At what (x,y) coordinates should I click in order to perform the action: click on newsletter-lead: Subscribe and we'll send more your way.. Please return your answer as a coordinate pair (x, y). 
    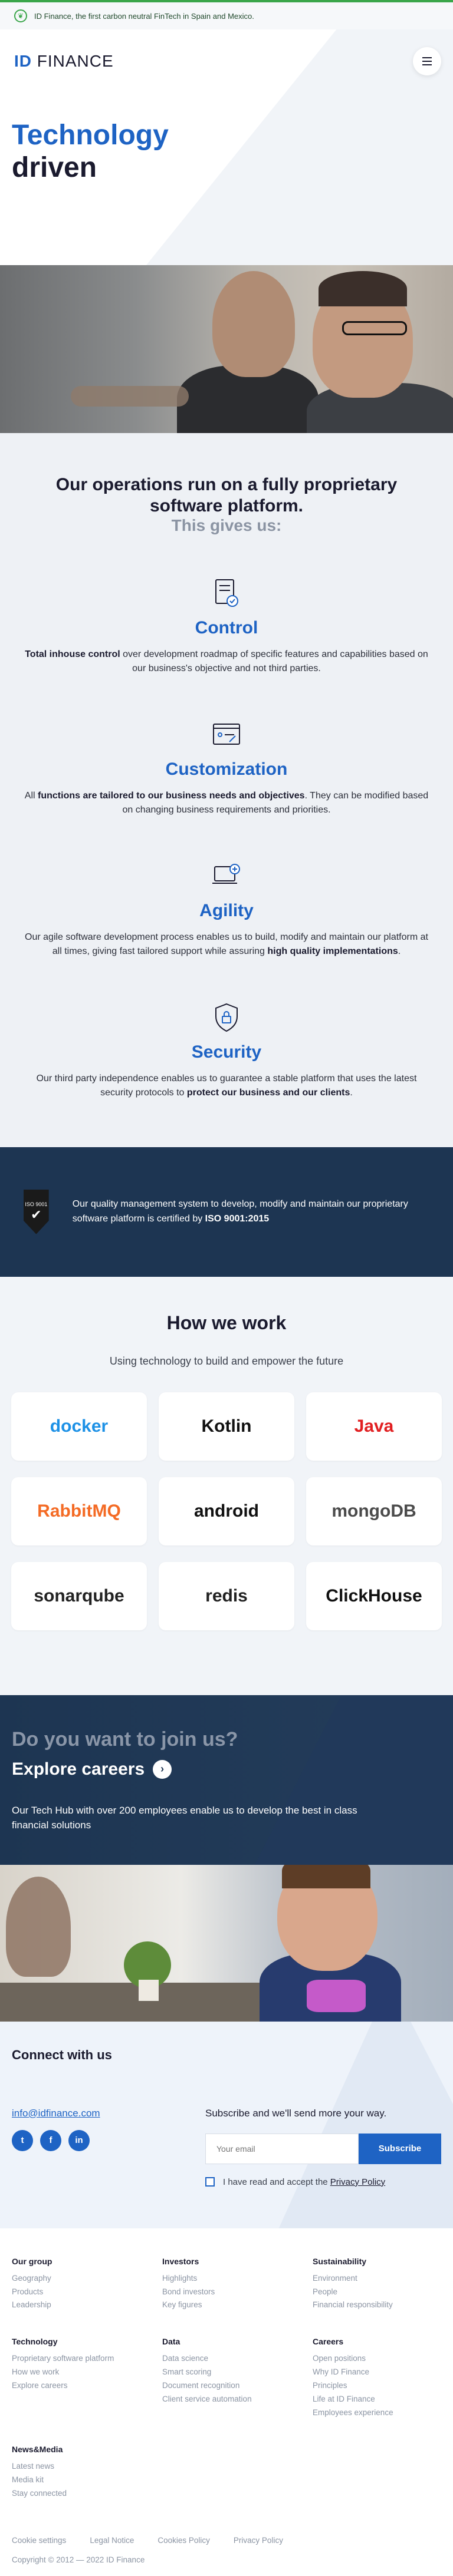
    Looking at the image, I should click on (296, 2113).